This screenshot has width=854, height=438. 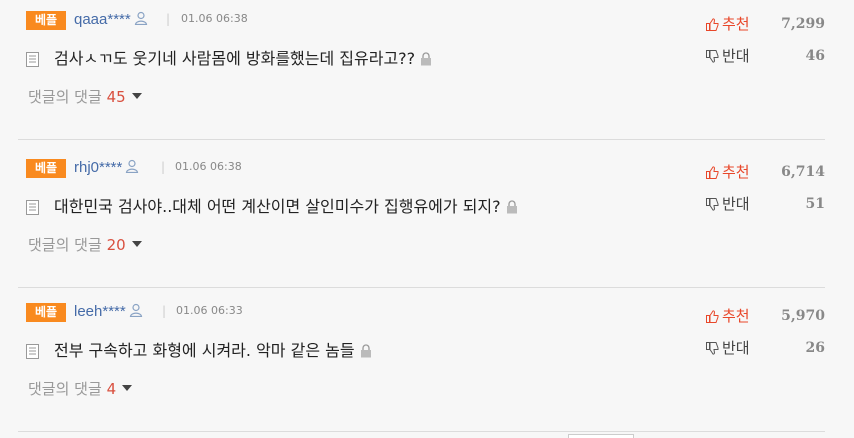 I want to click on username-link: rhj0****, so click(x=106, y=168).